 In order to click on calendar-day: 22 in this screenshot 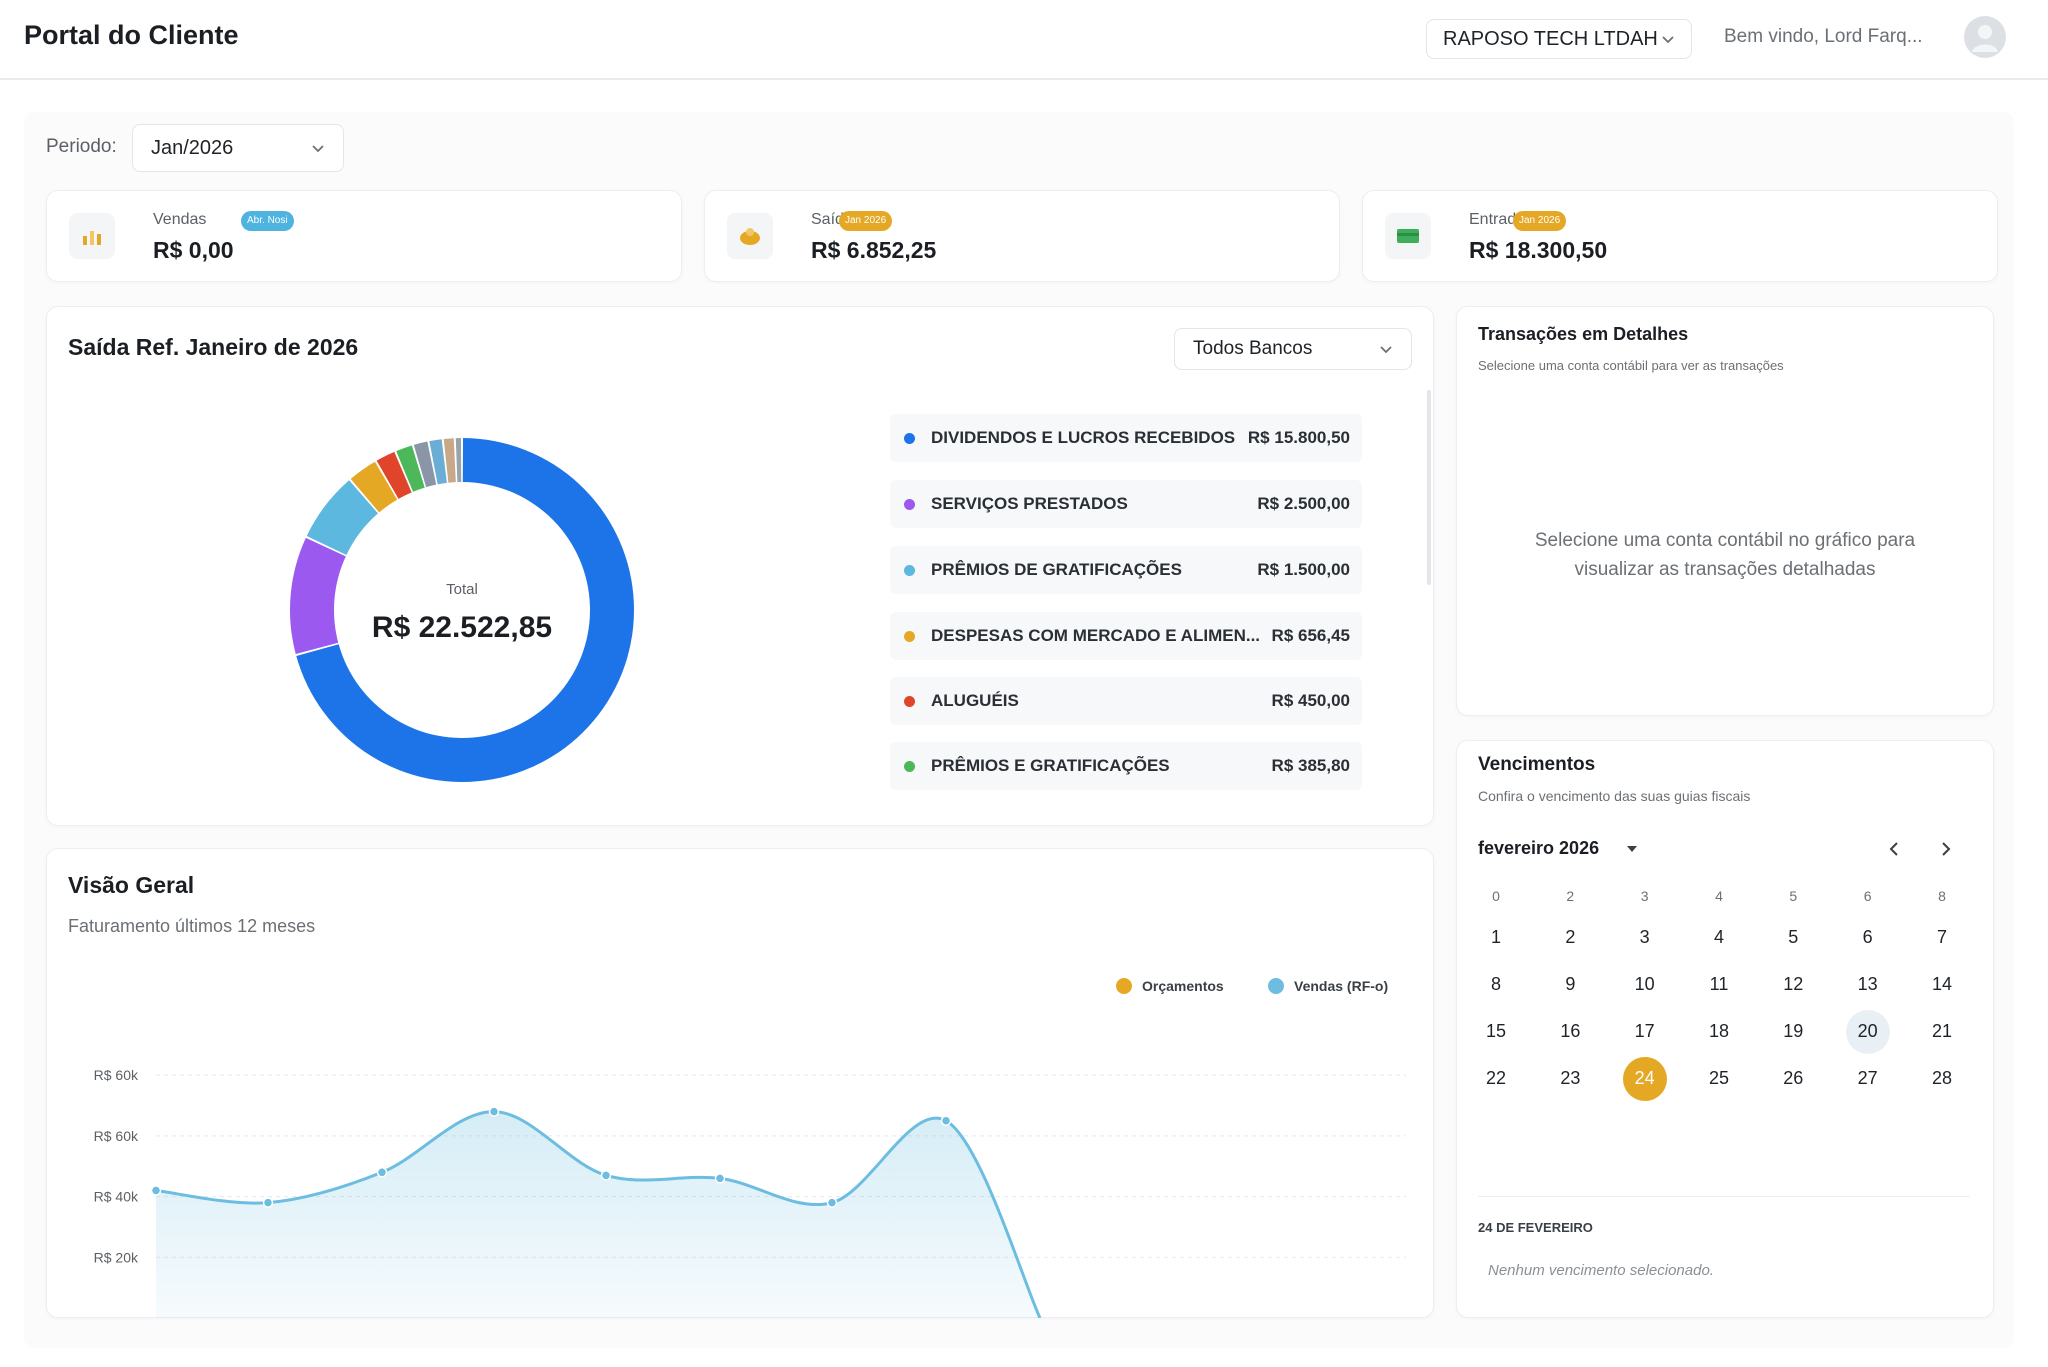, I will do `click(1496, 1079)`.